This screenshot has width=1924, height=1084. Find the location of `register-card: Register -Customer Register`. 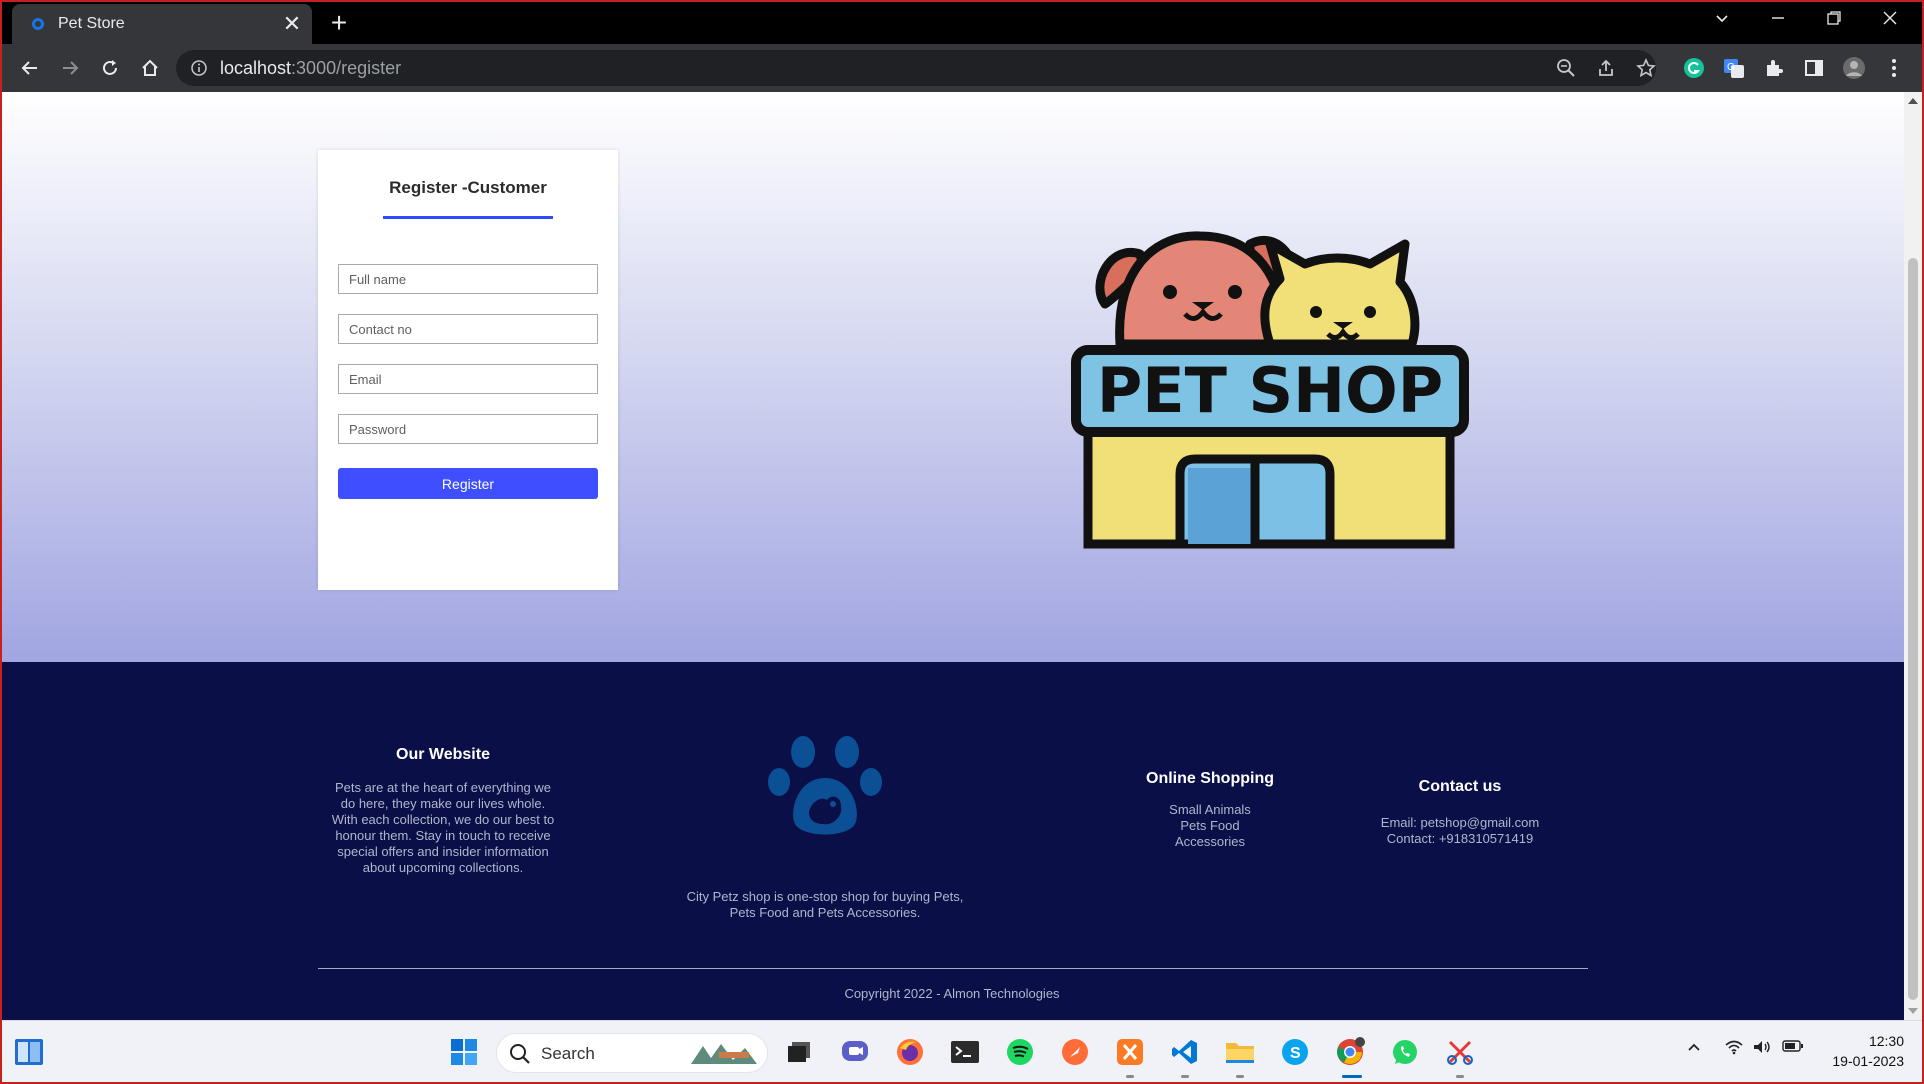

register-card: Register -Customer Register is located at coordinates (468, 370).